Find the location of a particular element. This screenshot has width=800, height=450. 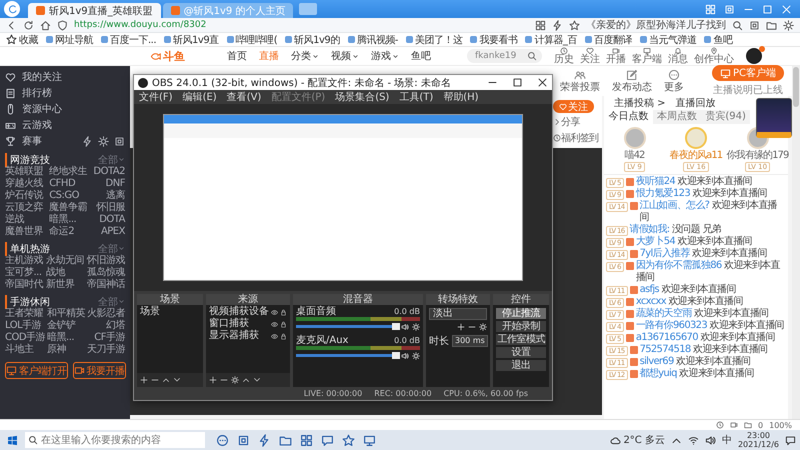

sidebar-button: 客户端打开 is located at coordinates (36, 370).